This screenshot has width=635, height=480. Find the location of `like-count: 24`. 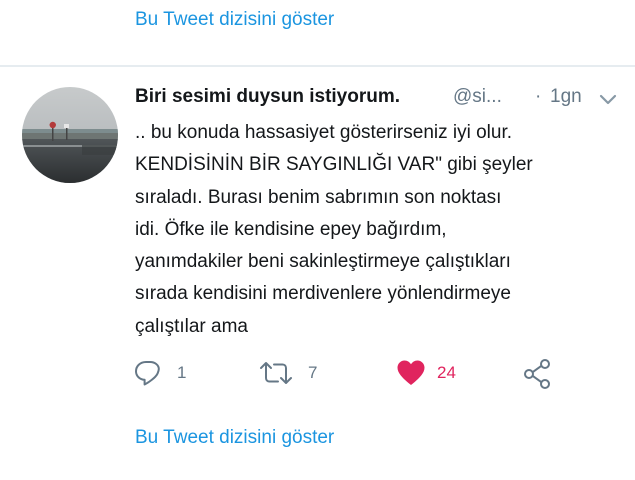

like-count: 24 is located at coordinates (446, 372).